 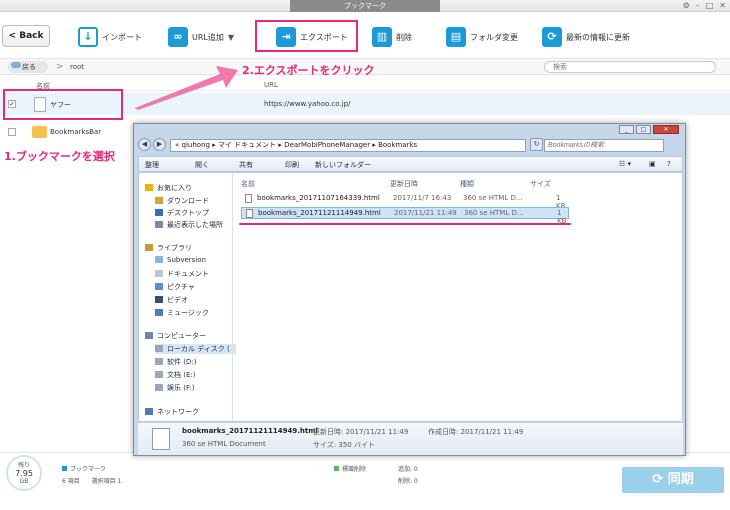 What do you see at coordinates (626, 129) in the screenshot?
I see `minimize-icon: _` at bounding box center [626, 129].